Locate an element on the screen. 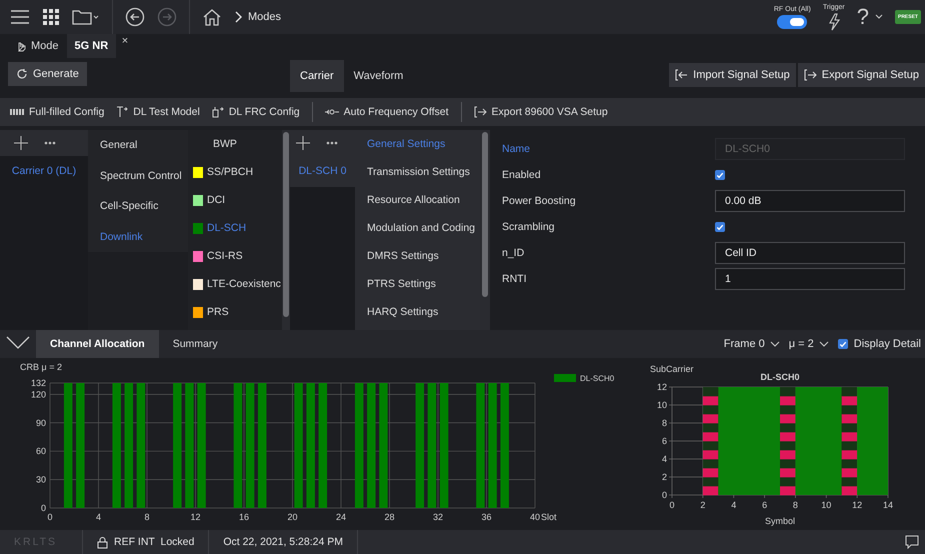  input-field: Cell ID is located at coordinates (810, 253).